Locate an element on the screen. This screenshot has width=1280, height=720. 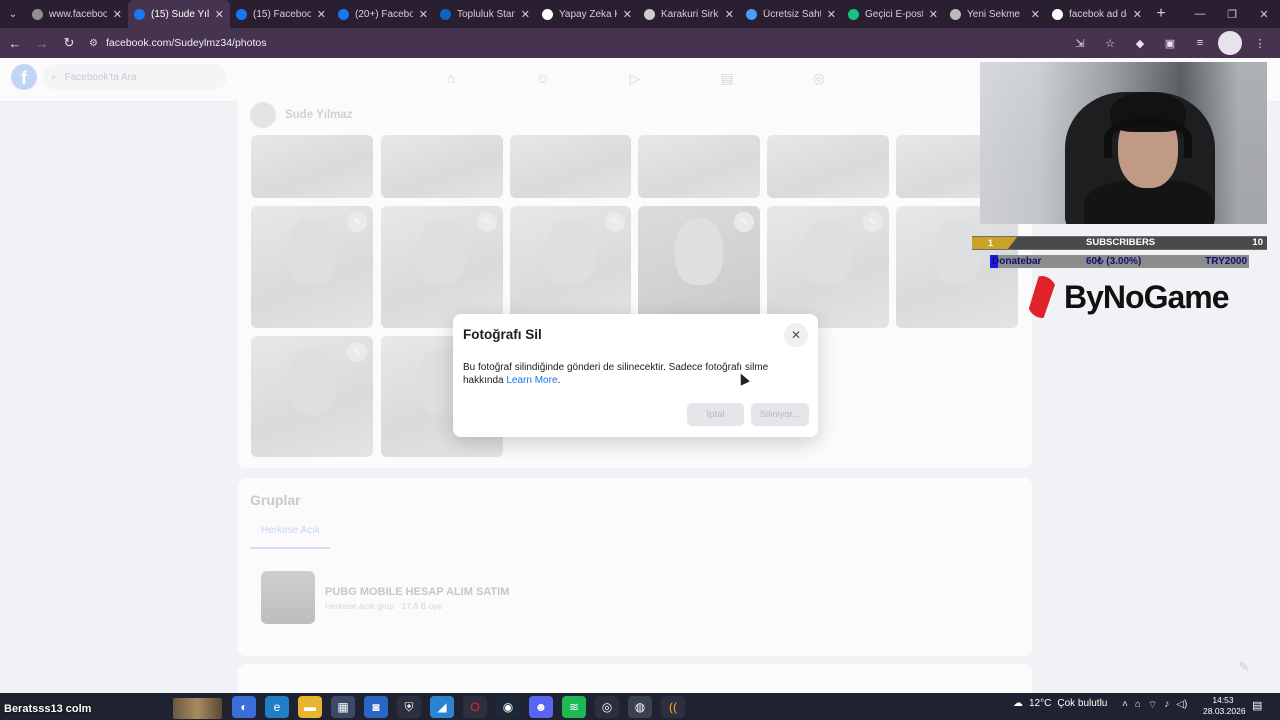
media-icon: ≡ is located at coordinates (1200, 43).